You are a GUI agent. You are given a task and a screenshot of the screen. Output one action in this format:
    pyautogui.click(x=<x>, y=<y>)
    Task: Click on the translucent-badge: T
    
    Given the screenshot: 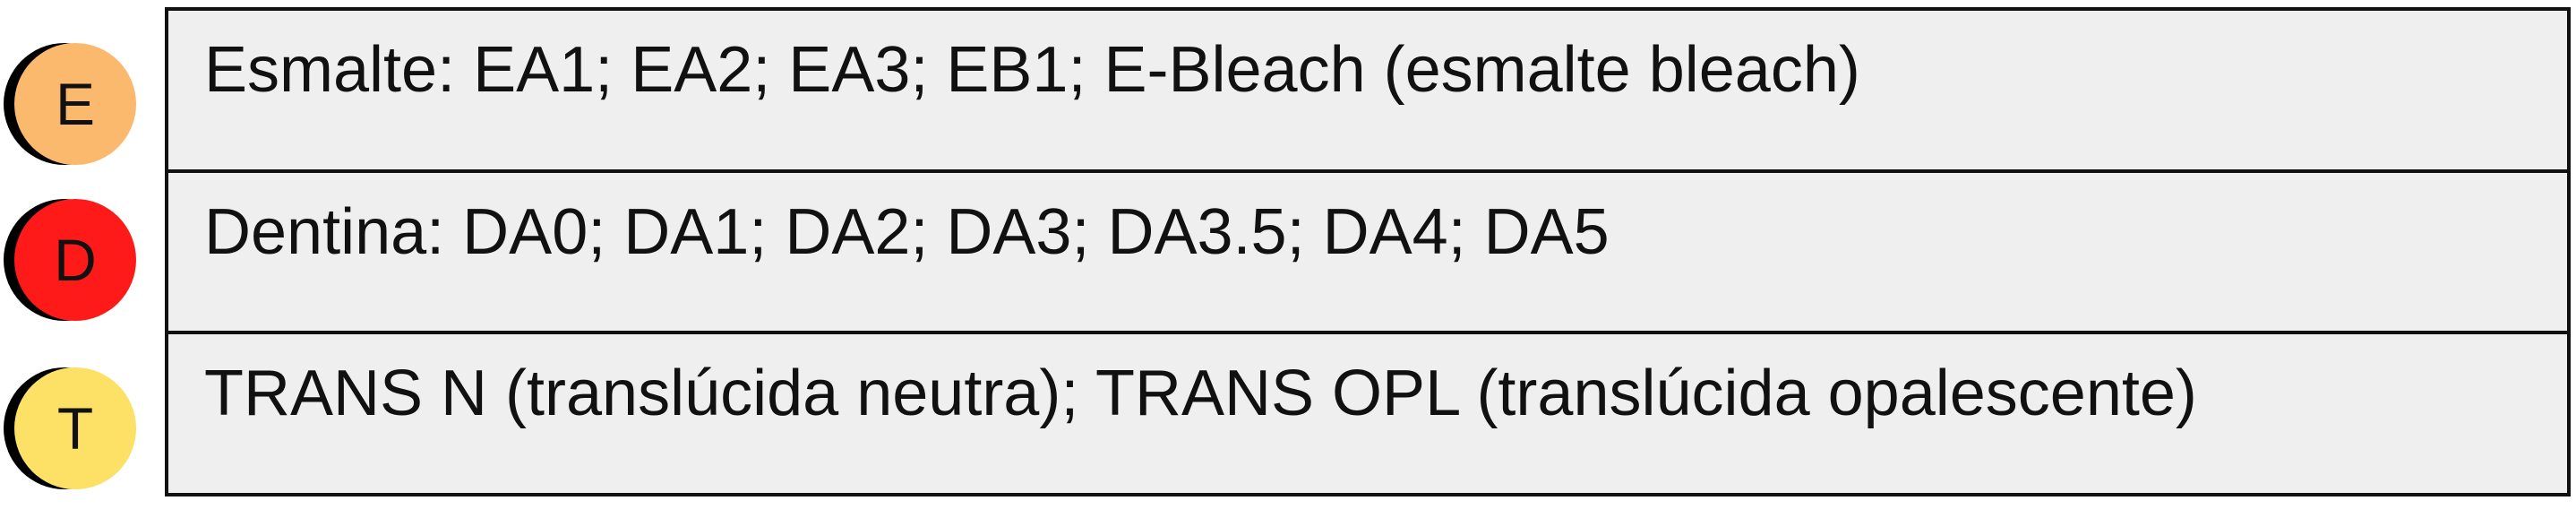 What is the action you would take?
    pyautogui.click(x=70, y=428)
    